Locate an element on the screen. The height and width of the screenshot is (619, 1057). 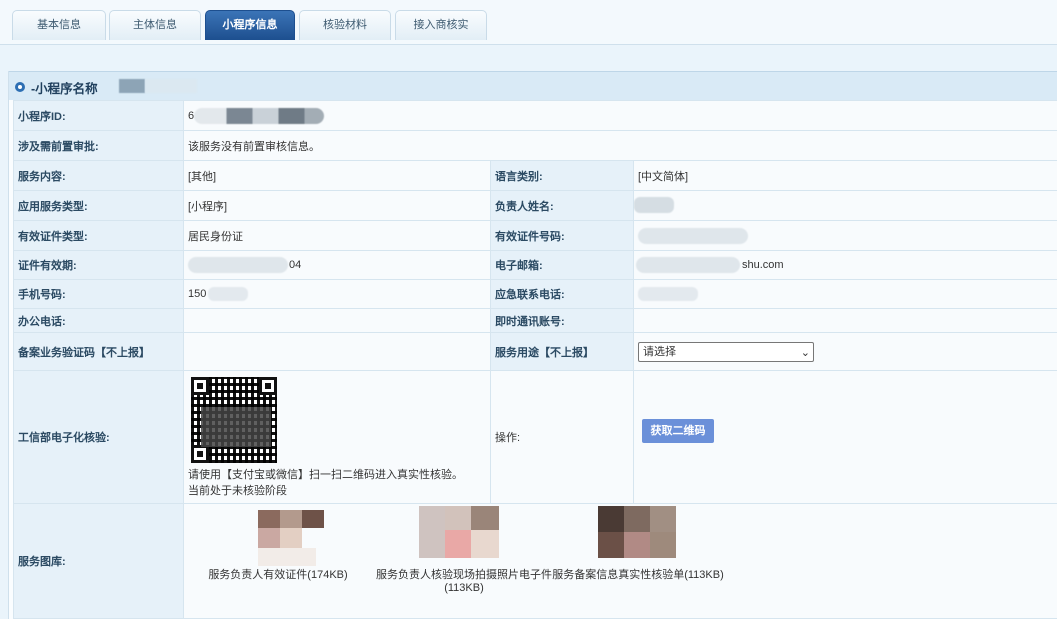
redacted-id-validity is located at coordinates (238, 265).